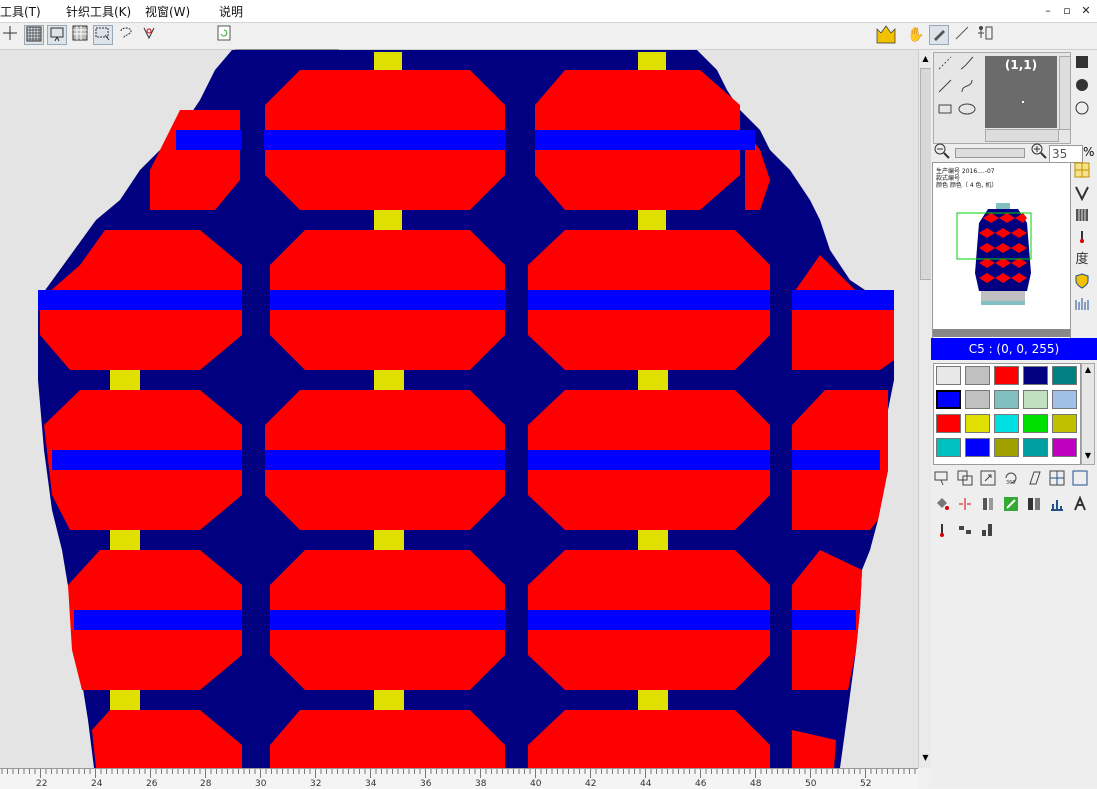 This screenshot has width=1097, height=789. Describe the element at coordinates (942, 531) in the screenshot. I see `needle-tool-icon` at that location.